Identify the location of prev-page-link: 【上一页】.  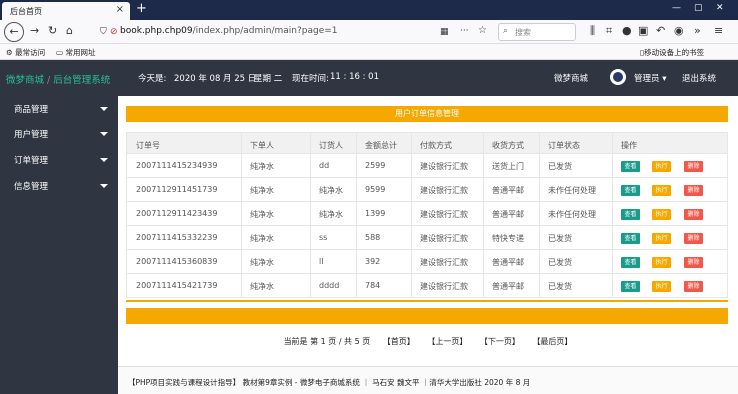
(447, 341).